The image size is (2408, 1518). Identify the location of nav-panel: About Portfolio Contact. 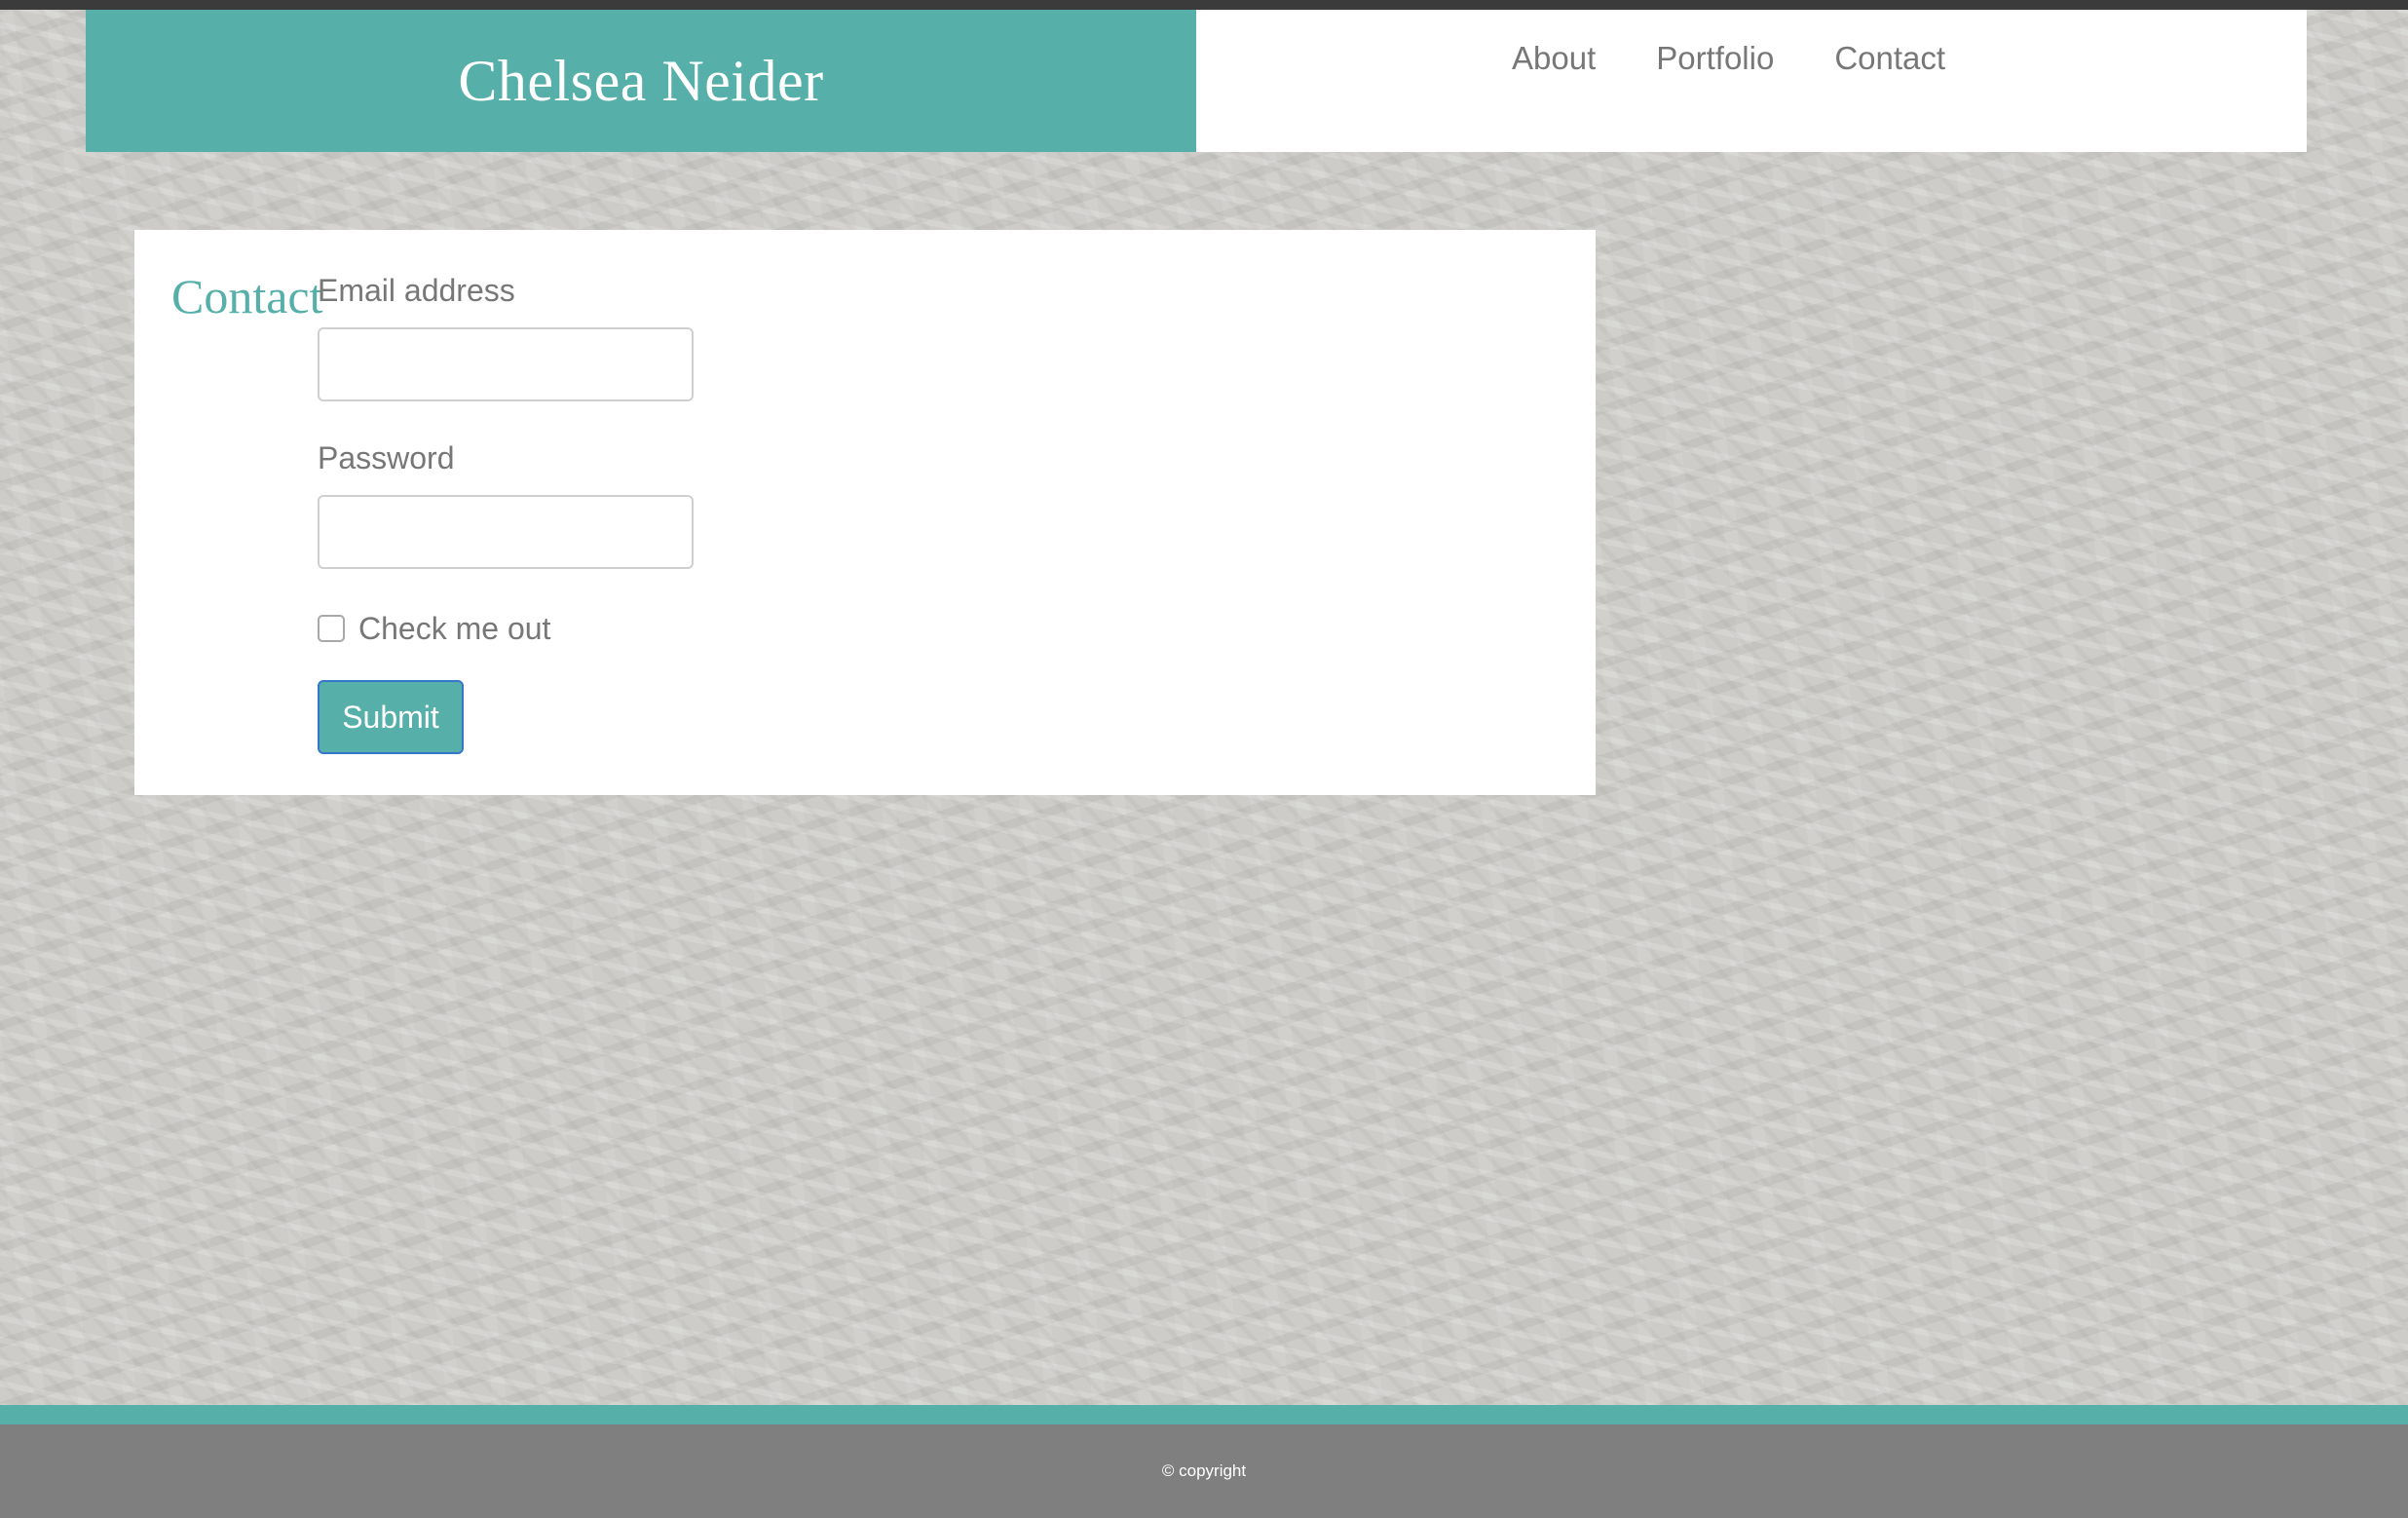
(1751, 81).